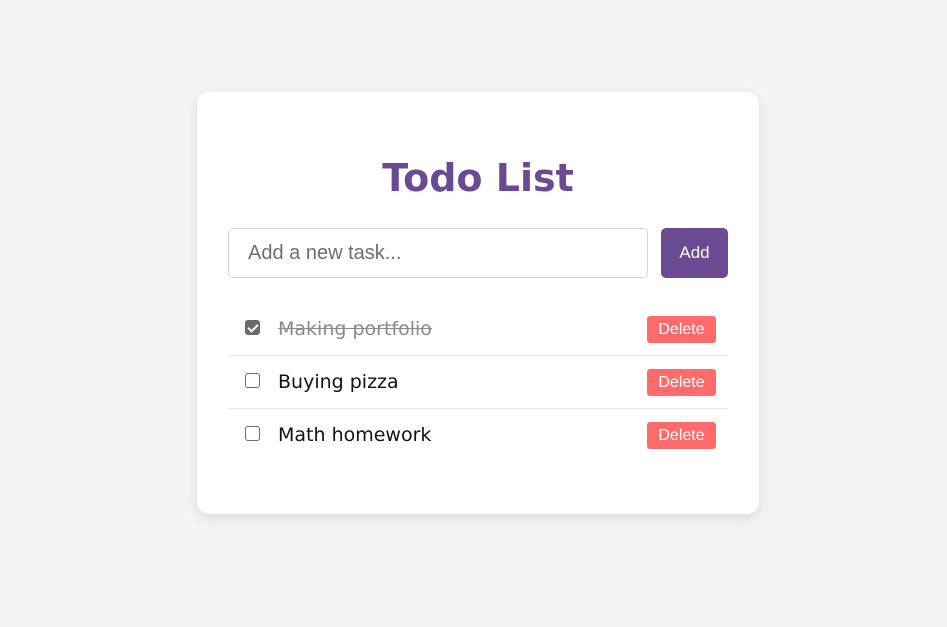  I want to click on task-item: Buying pizza Delete, so click(478, 382).